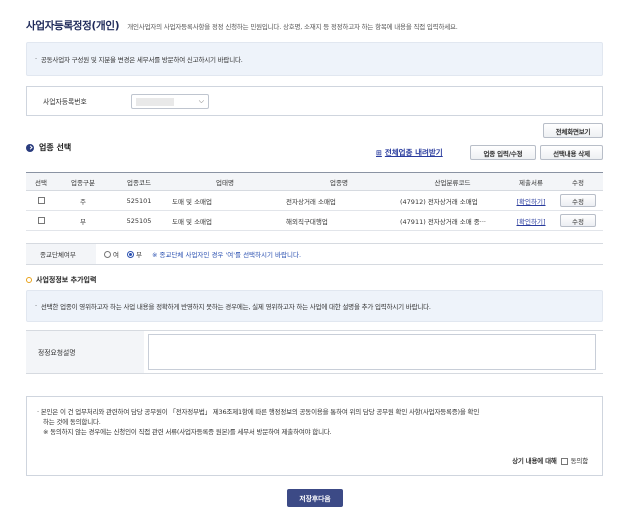  Describe the element at coordinates (534, 461) in the screenshot. I see `consent-agree-label: 상기 내용에 대해` at that location.